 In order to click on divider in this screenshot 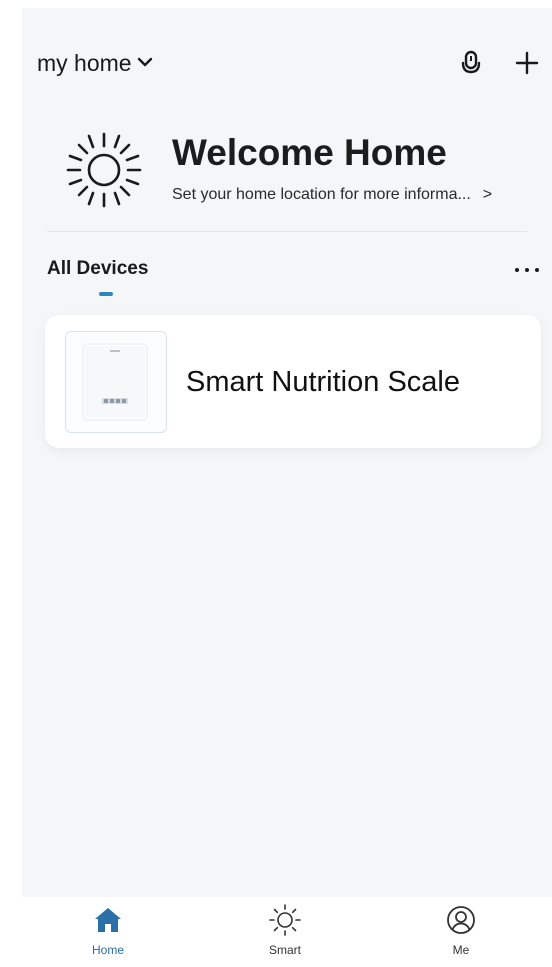, I will do `click(287, 231)`.